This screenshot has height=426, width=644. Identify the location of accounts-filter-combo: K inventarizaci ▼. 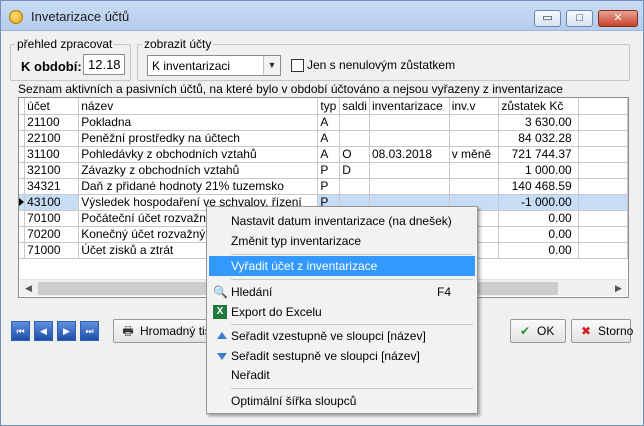
(214, 65).